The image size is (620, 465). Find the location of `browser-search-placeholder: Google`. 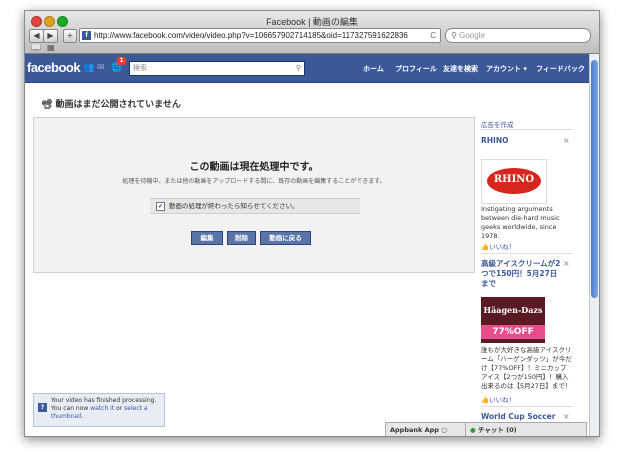

browser-search-placeholder: Google is located at coordinates (472, 35).